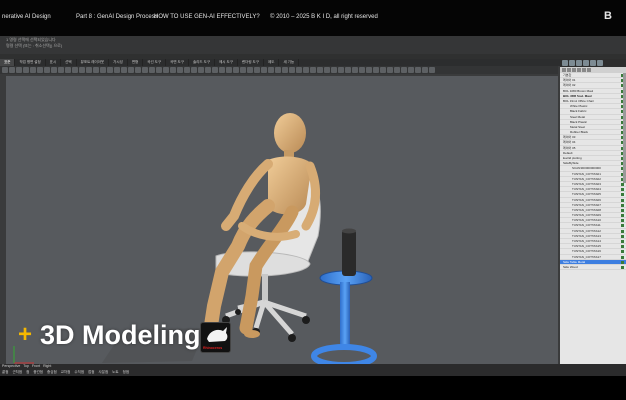 The height and width of the screenshot is (400, 626). What do you see at coordinates (104, 372) in the screenshot?
I see `osnap-option: 사분점` at bounding box center [104, 372].